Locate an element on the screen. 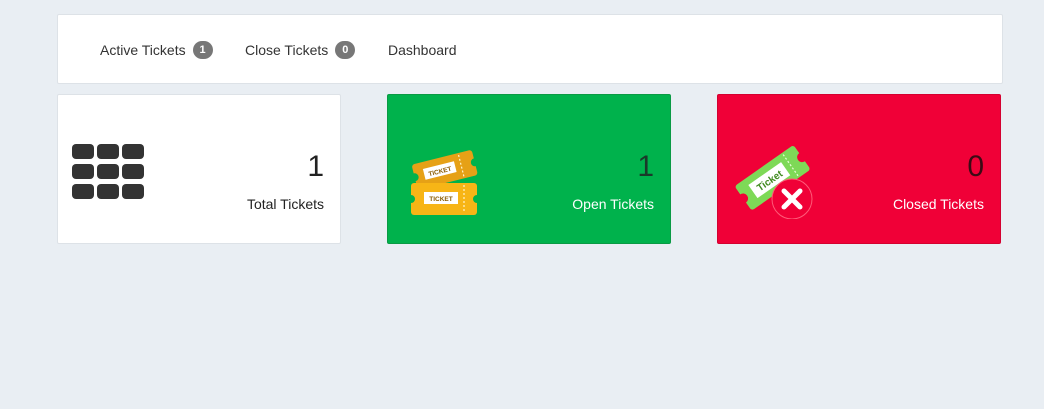 This screenshot has height=409, width=1044. nav-active-tickets-label: Active Tickets is located at coordinates (143, 50).